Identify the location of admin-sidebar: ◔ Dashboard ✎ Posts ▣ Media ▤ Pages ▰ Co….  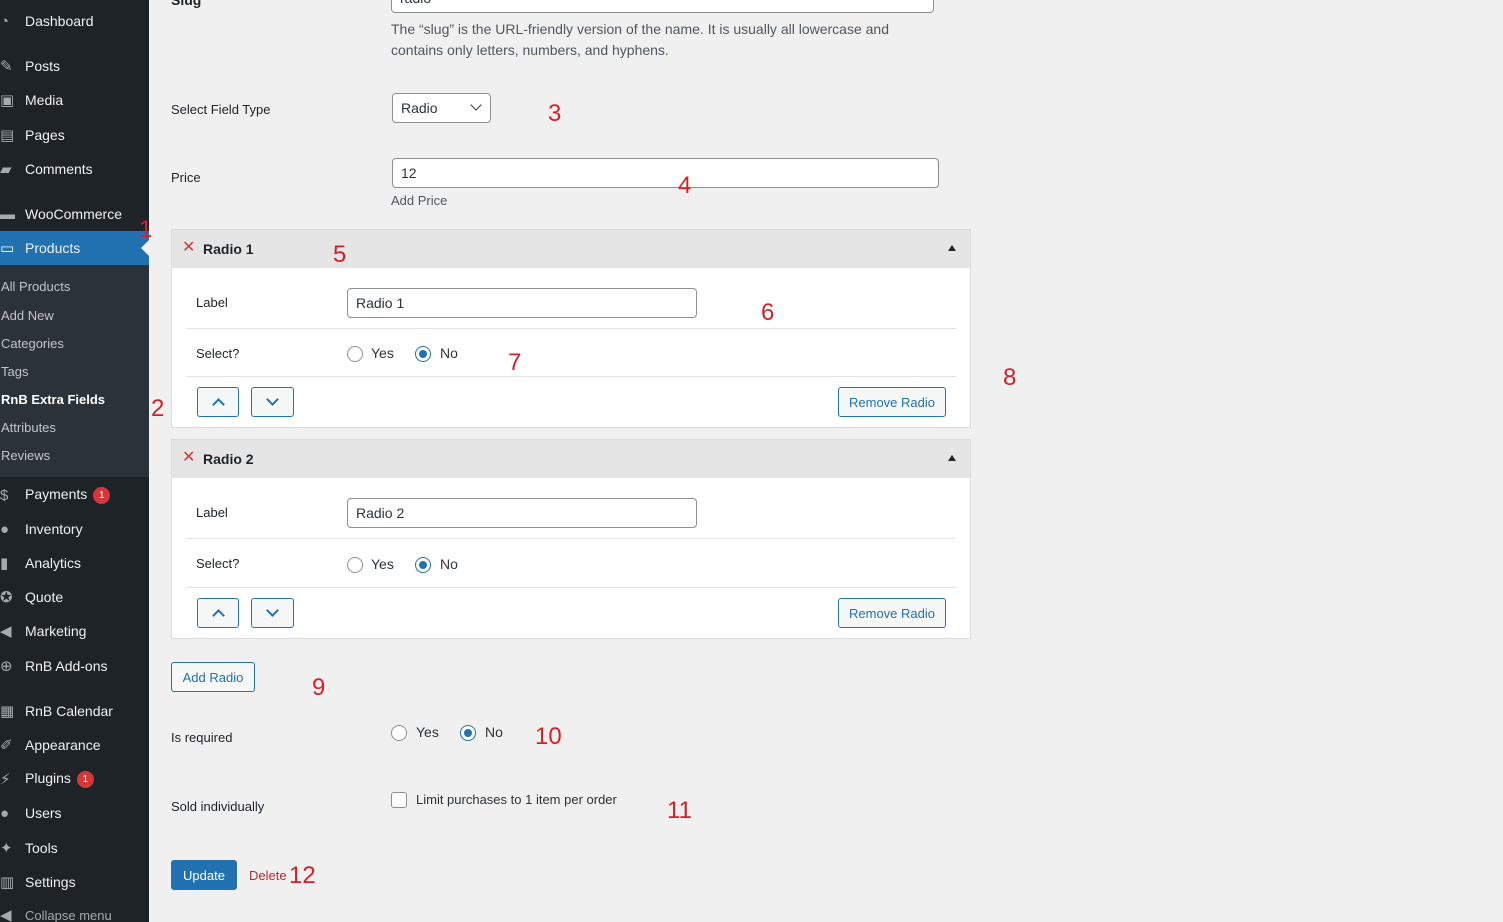
(74, 461).